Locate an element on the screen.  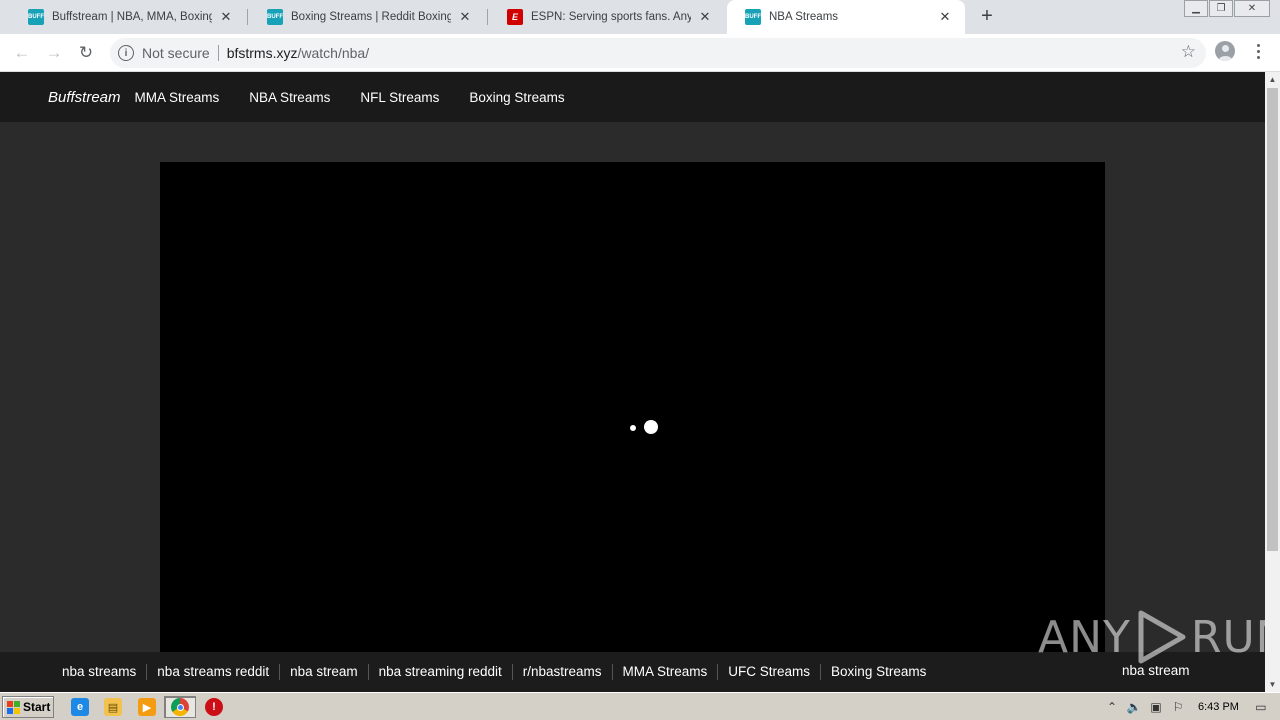
nav-link-nba: NBA Streams is located at coordinates (289, 97).